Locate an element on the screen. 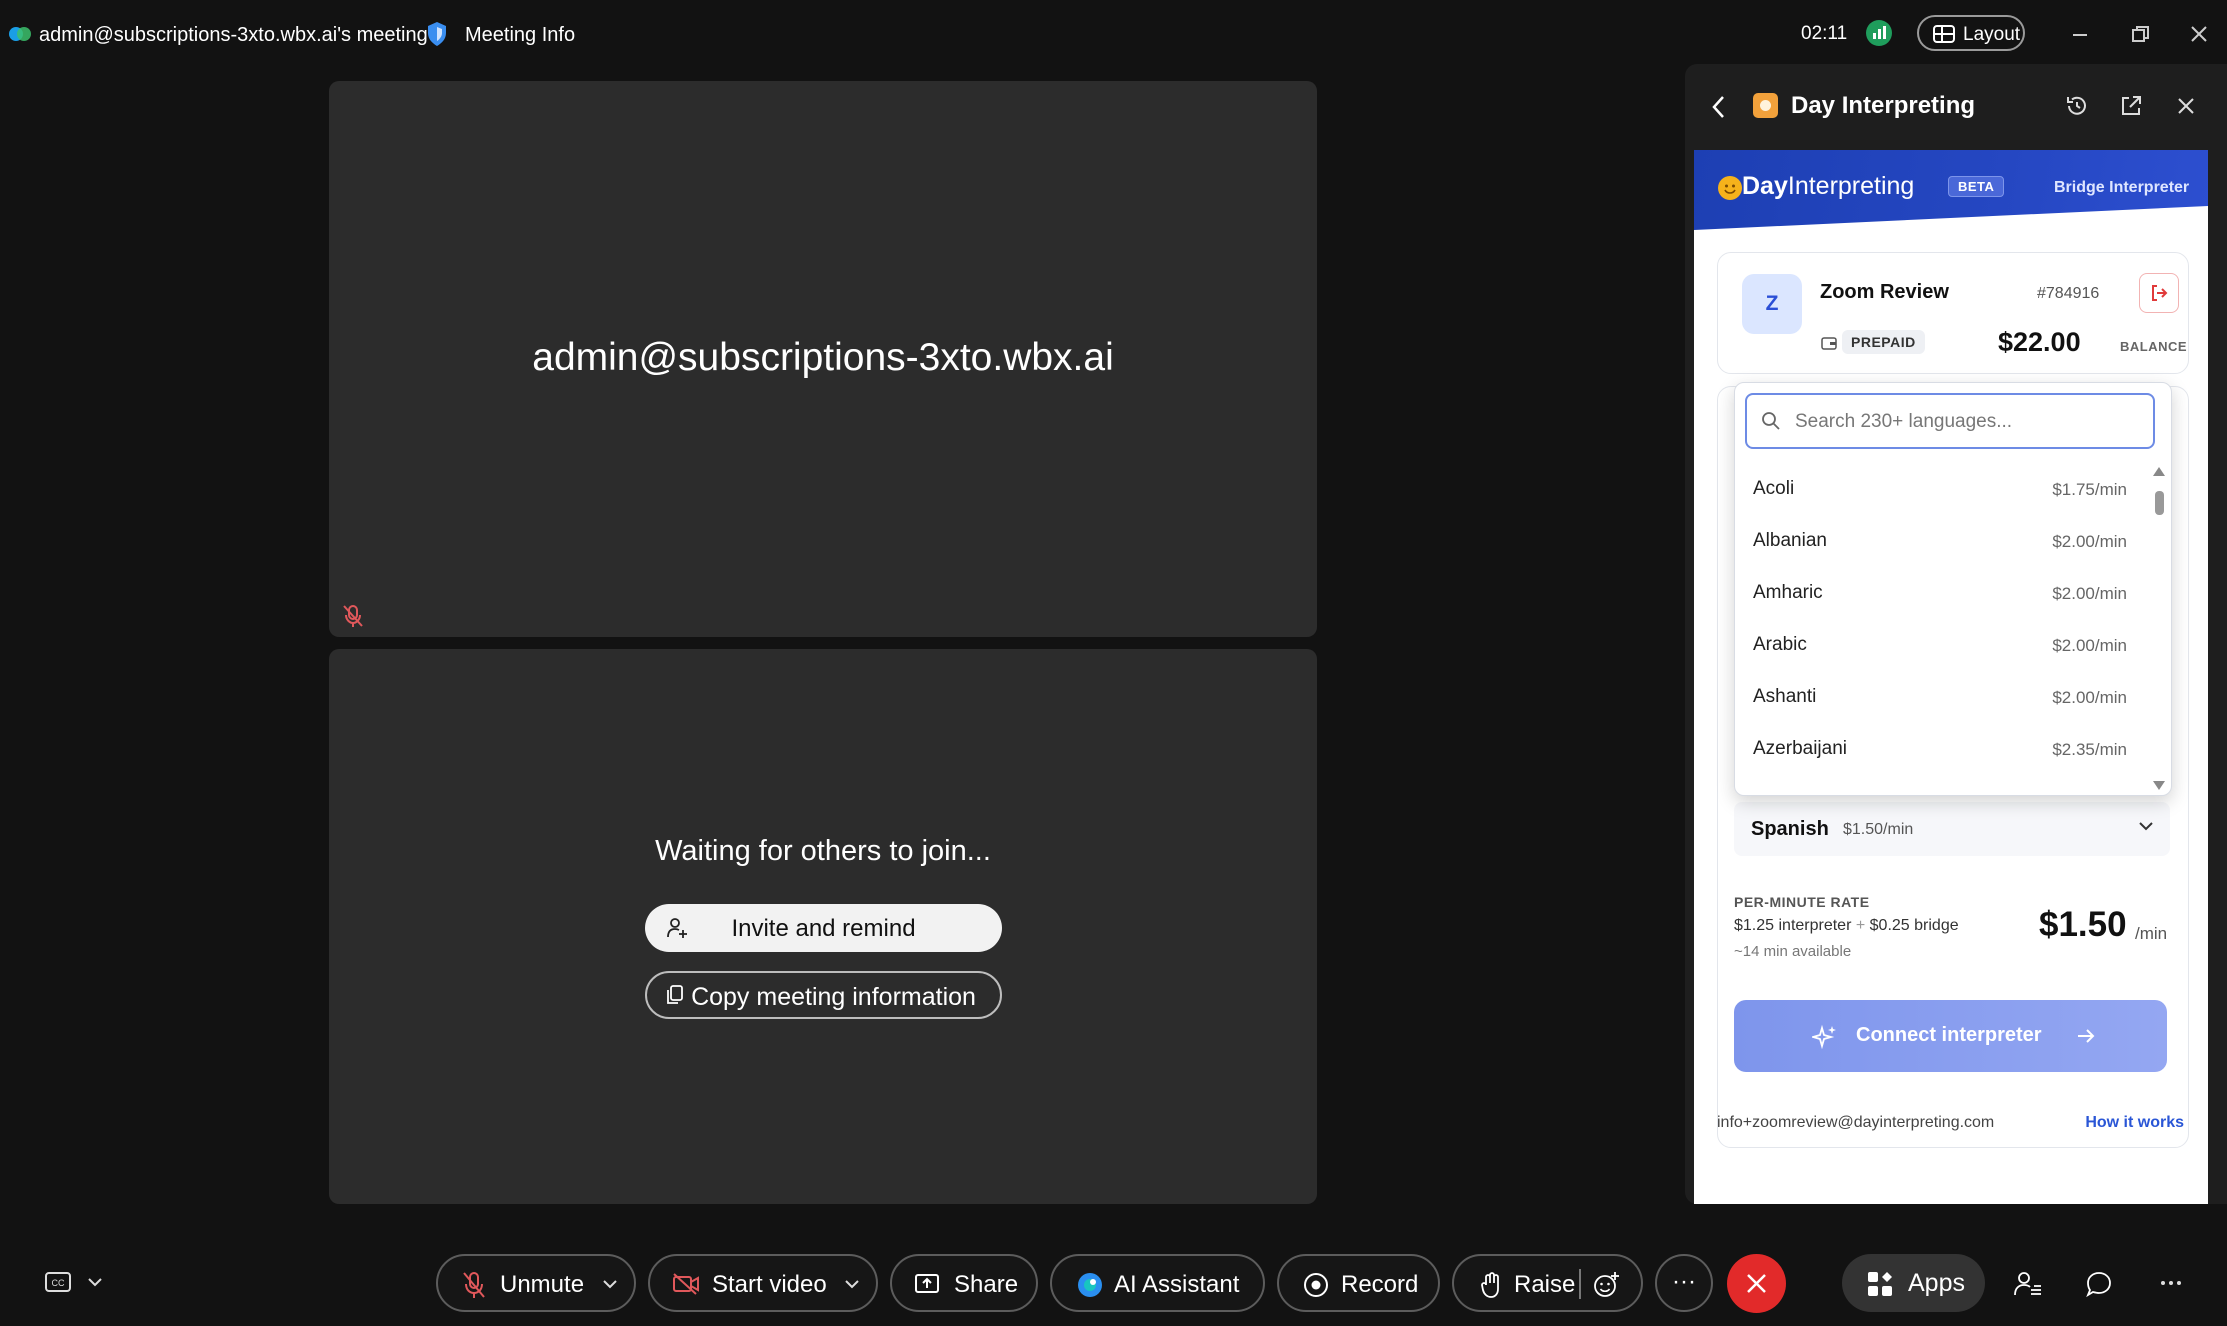  back-arrow-icon is located at coordinates (1719, 107).